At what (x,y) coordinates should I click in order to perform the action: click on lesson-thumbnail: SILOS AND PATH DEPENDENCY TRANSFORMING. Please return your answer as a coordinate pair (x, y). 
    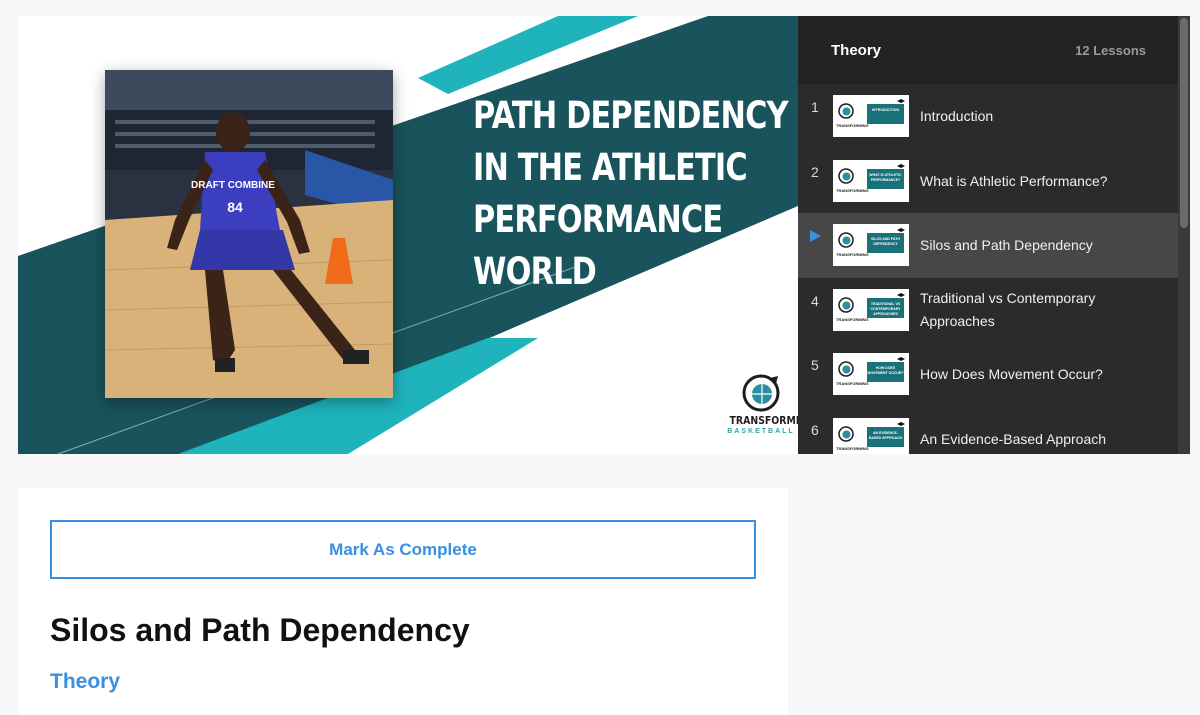
    Looking at the image, I should click on (871, 245).